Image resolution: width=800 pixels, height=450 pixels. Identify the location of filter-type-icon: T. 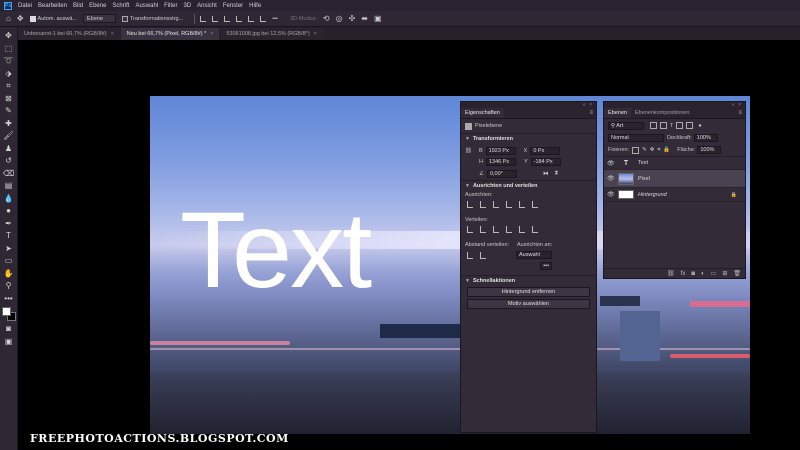
(671, 126).